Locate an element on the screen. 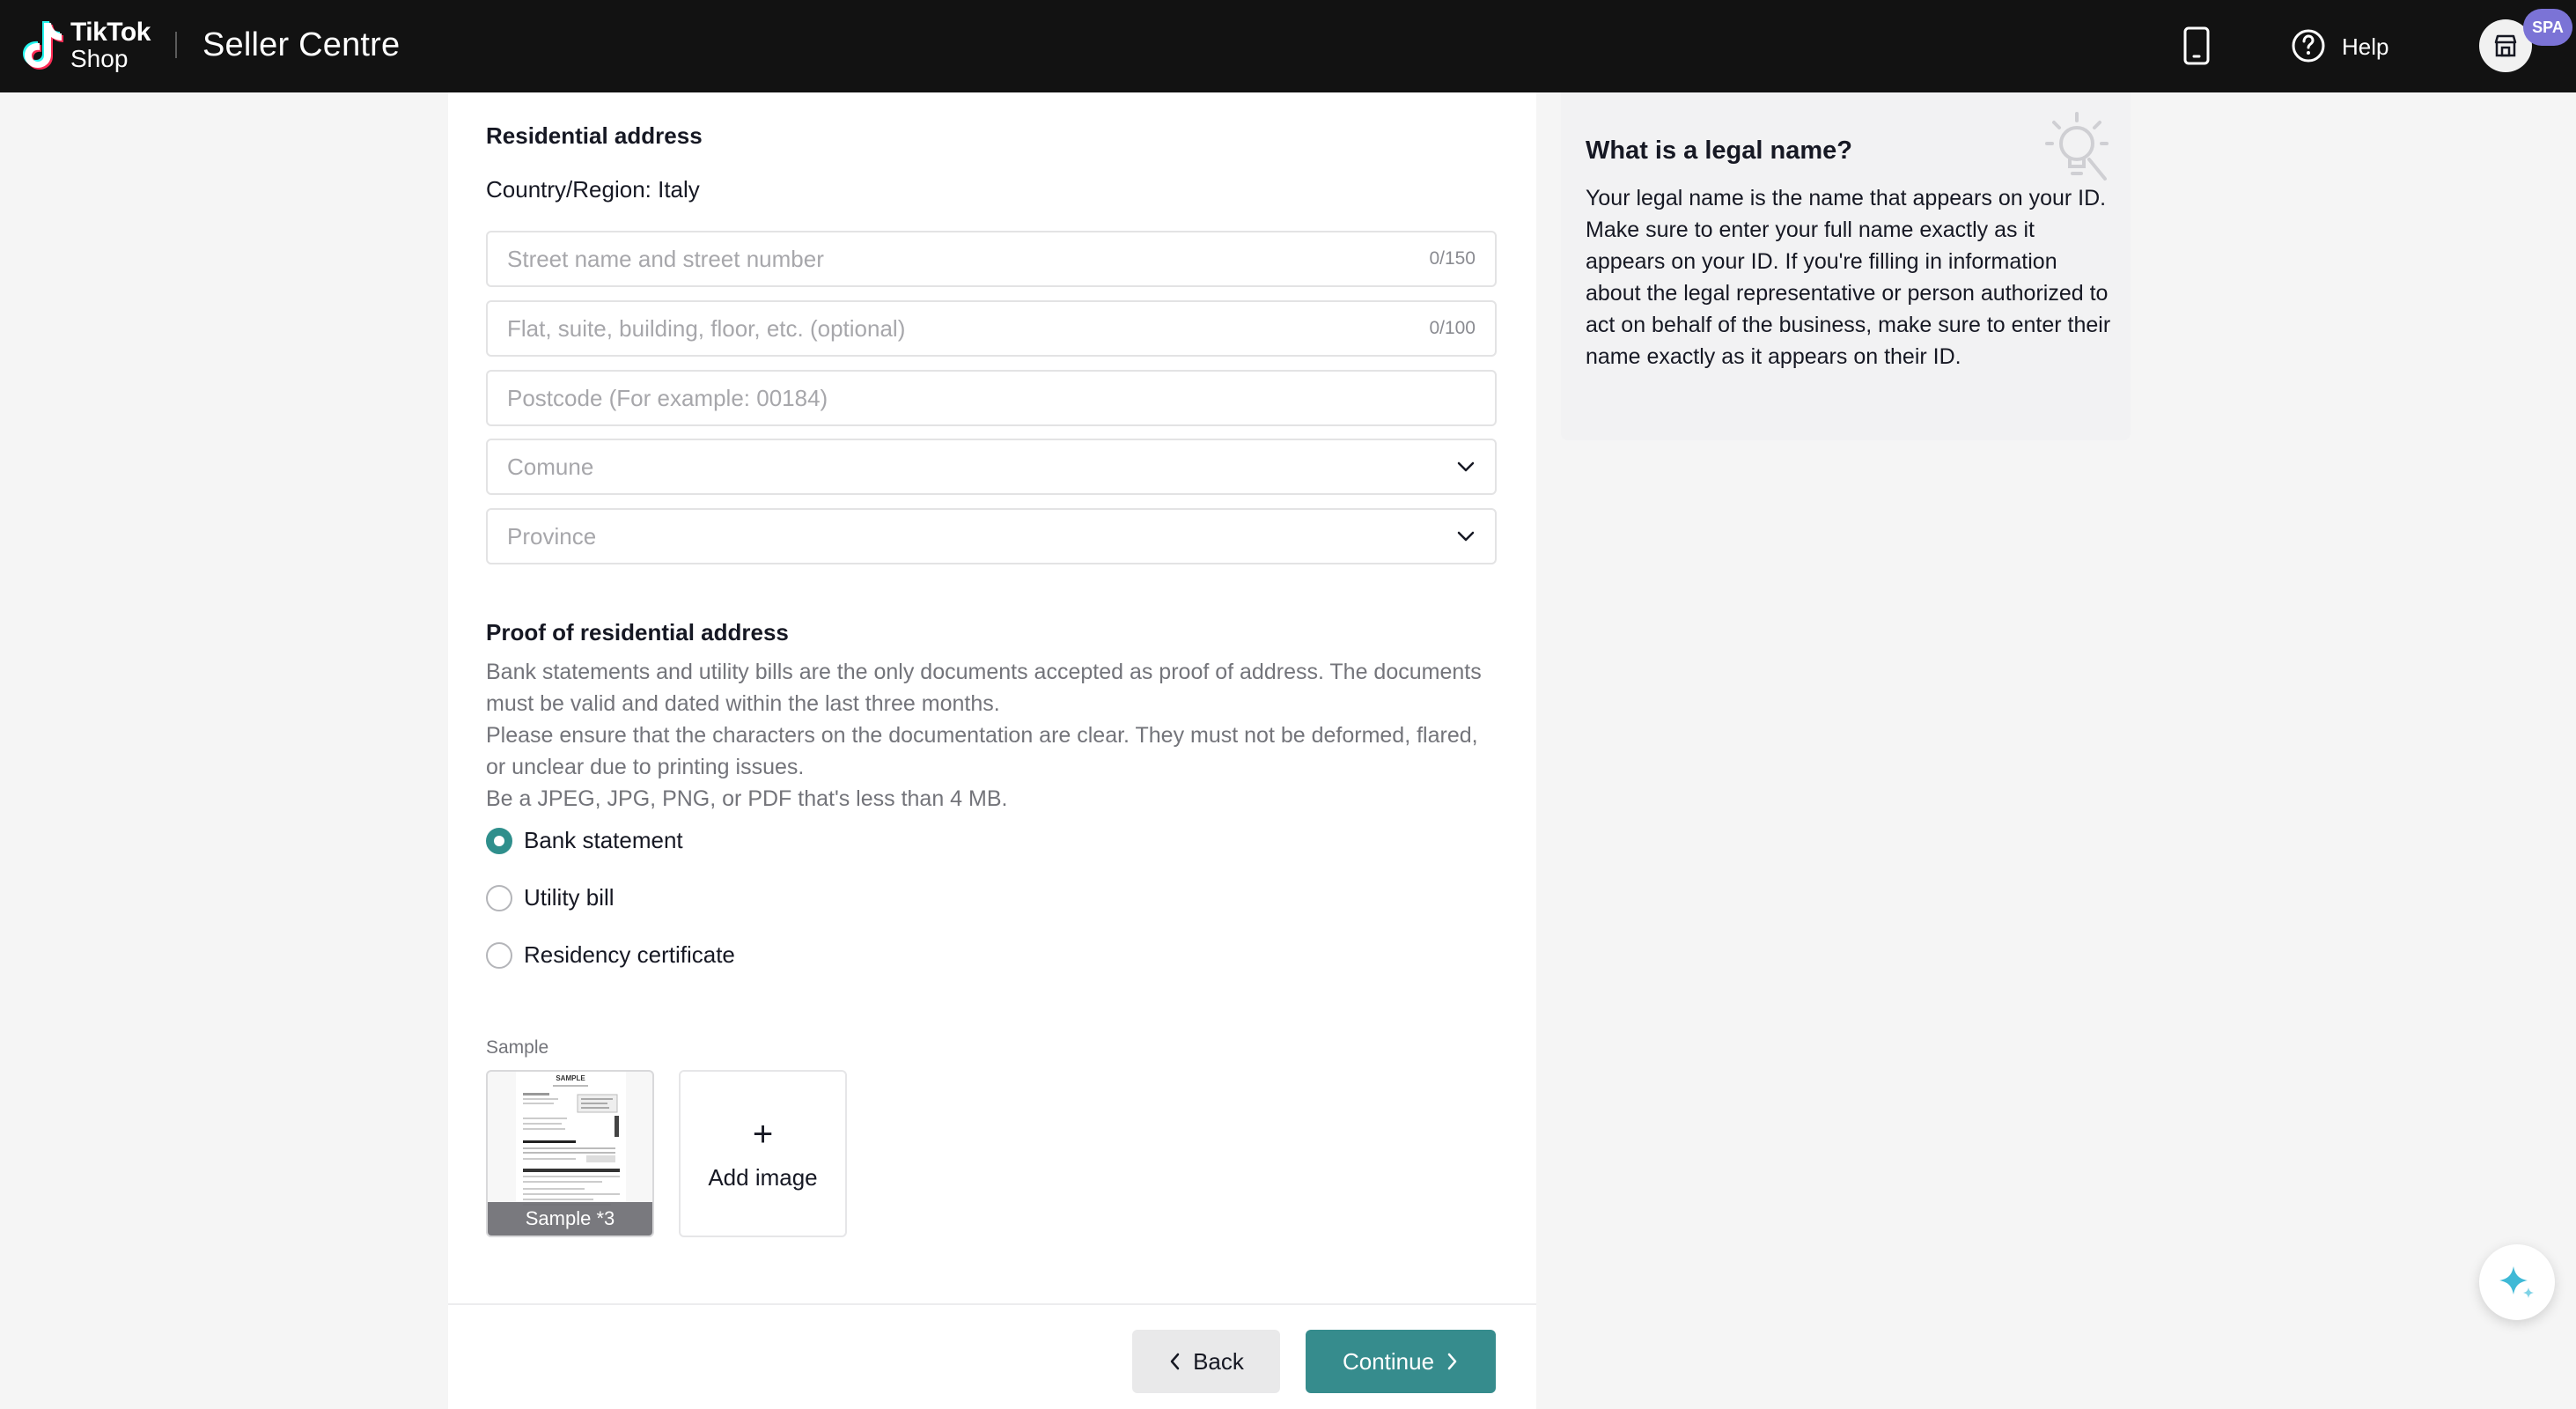  radio-utility-bill: Utility bill is located at coordinates (551, 897).